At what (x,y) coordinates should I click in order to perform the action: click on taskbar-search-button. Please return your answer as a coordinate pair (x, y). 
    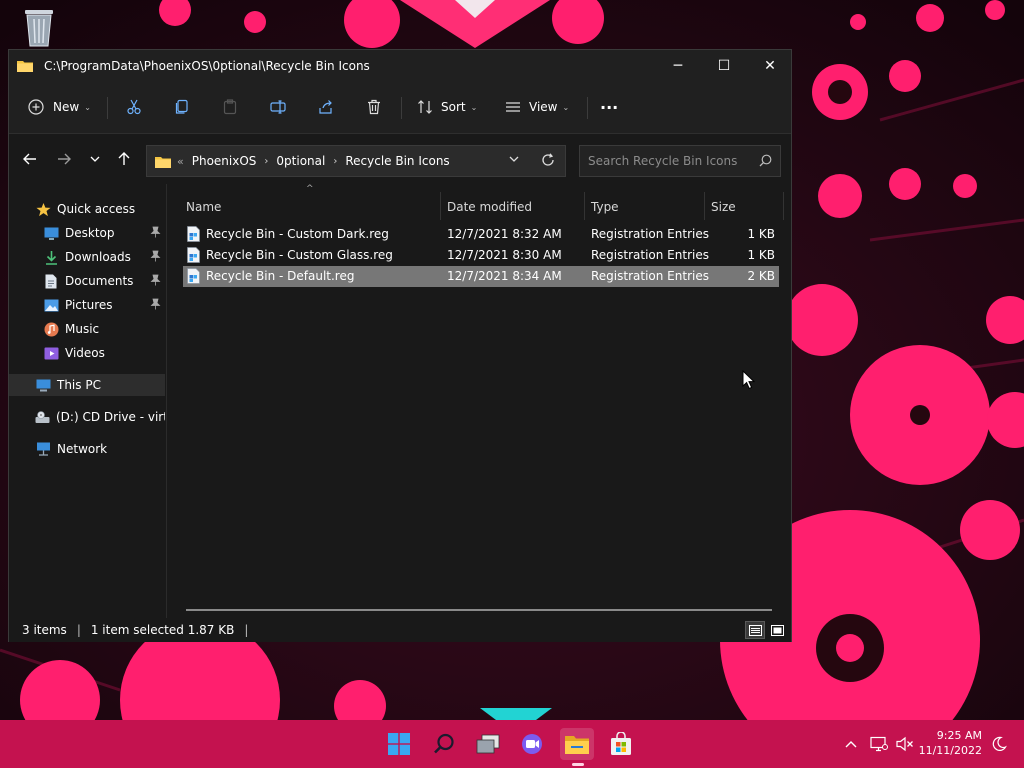
    Looking at the image, I should click on (444, 744).